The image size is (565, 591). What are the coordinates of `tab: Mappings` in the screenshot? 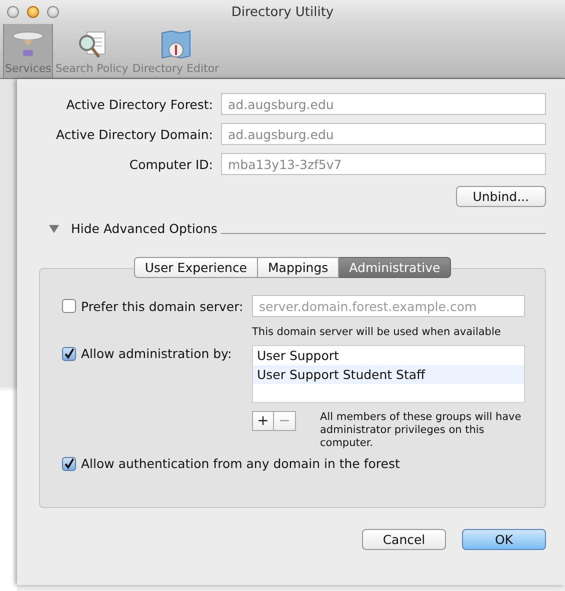 It's located at (299, 267).